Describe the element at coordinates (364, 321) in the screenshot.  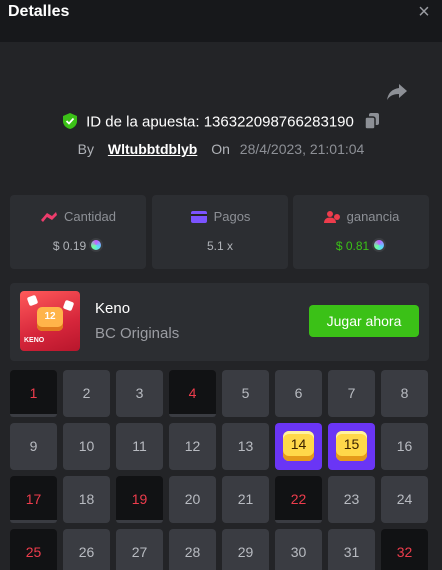
I see `play-now-button: Jugar ahora` at that location.